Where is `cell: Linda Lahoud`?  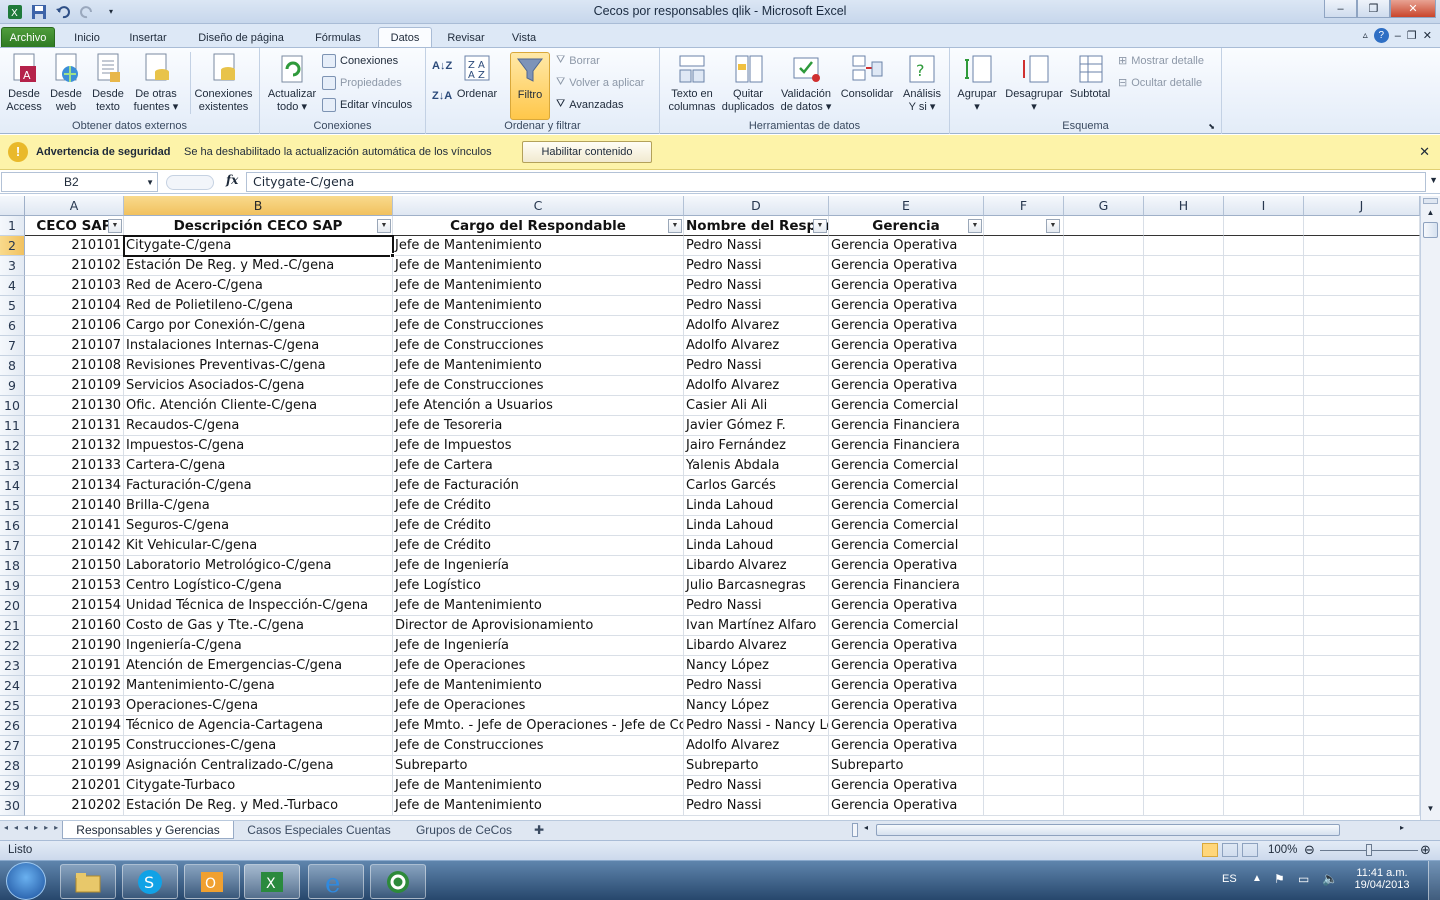 cell: Linda Lahoud is located at coordinates (756, 526).